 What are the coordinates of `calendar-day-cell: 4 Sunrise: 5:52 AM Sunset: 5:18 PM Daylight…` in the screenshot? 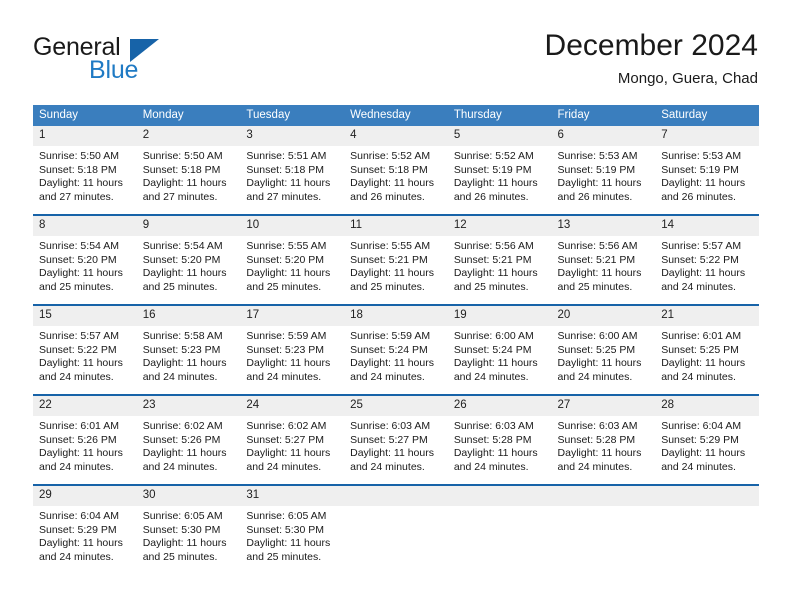 It's located at (396, 170).